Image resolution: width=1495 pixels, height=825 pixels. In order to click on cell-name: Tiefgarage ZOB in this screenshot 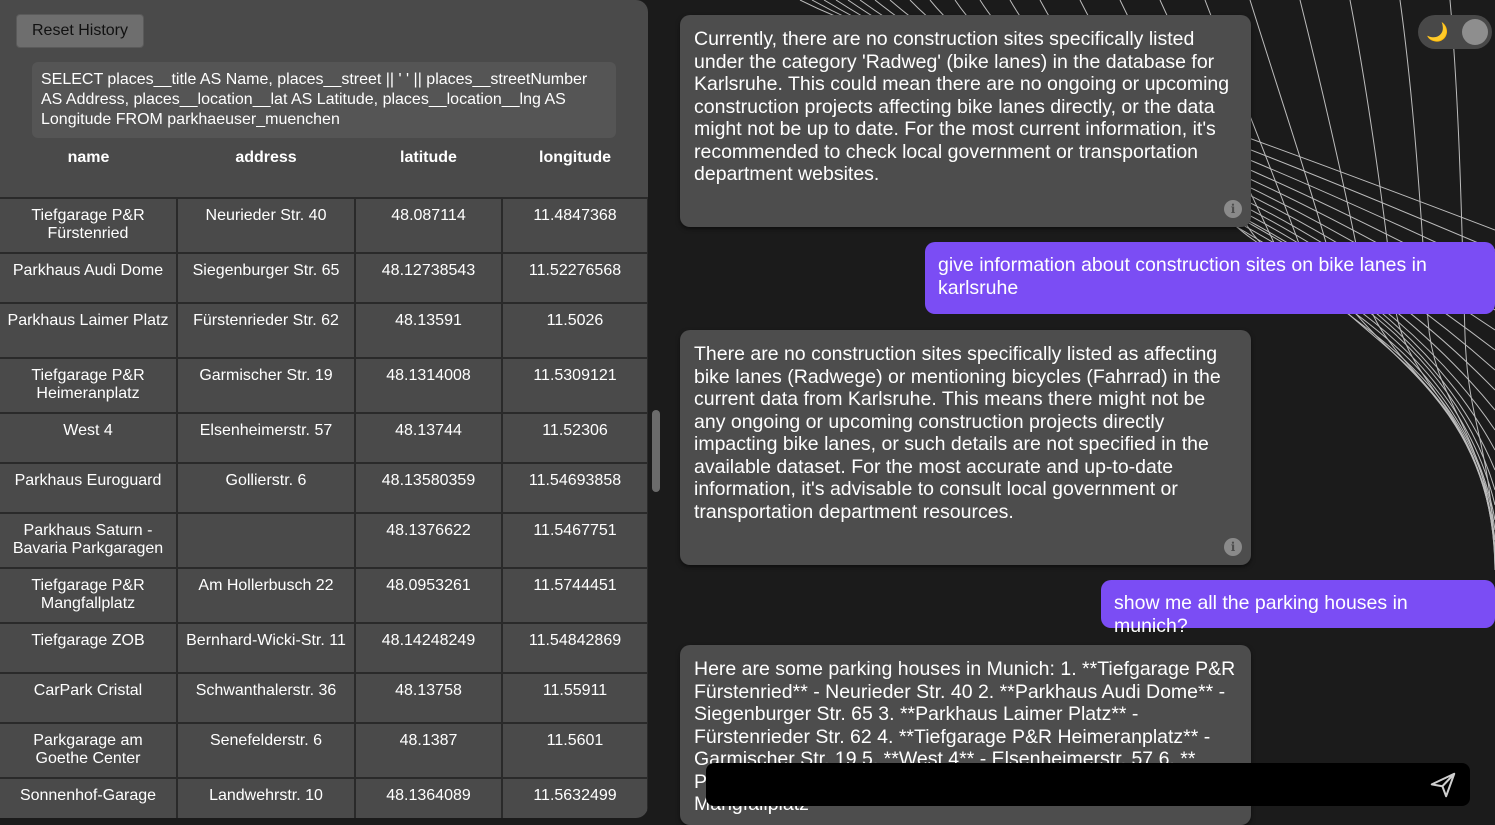, I will do `click(89, 648)`.